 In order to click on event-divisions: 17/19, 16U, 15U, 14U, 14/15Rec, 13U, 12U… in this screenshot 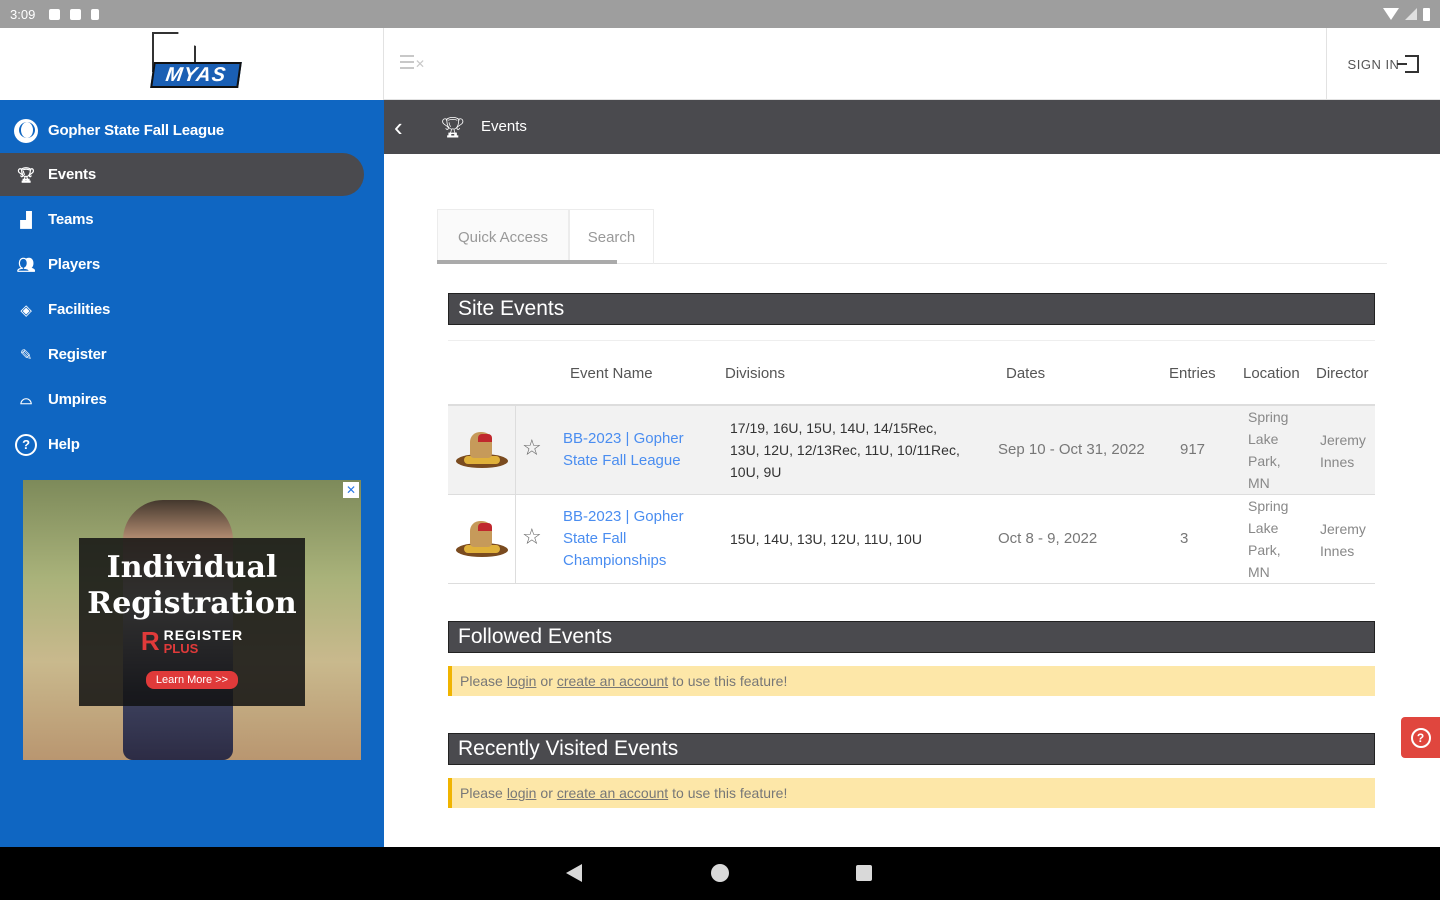, I will do `click(845, 450)`.